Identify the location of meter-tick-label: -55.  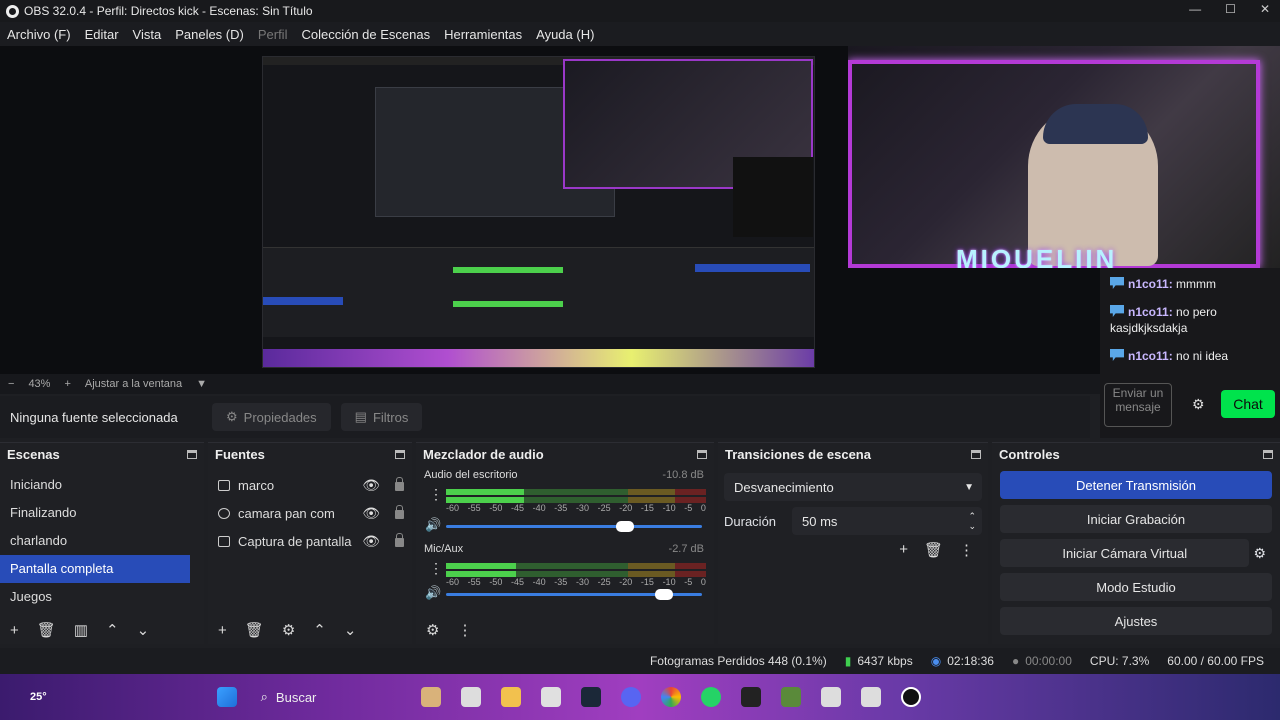
(474, 582).